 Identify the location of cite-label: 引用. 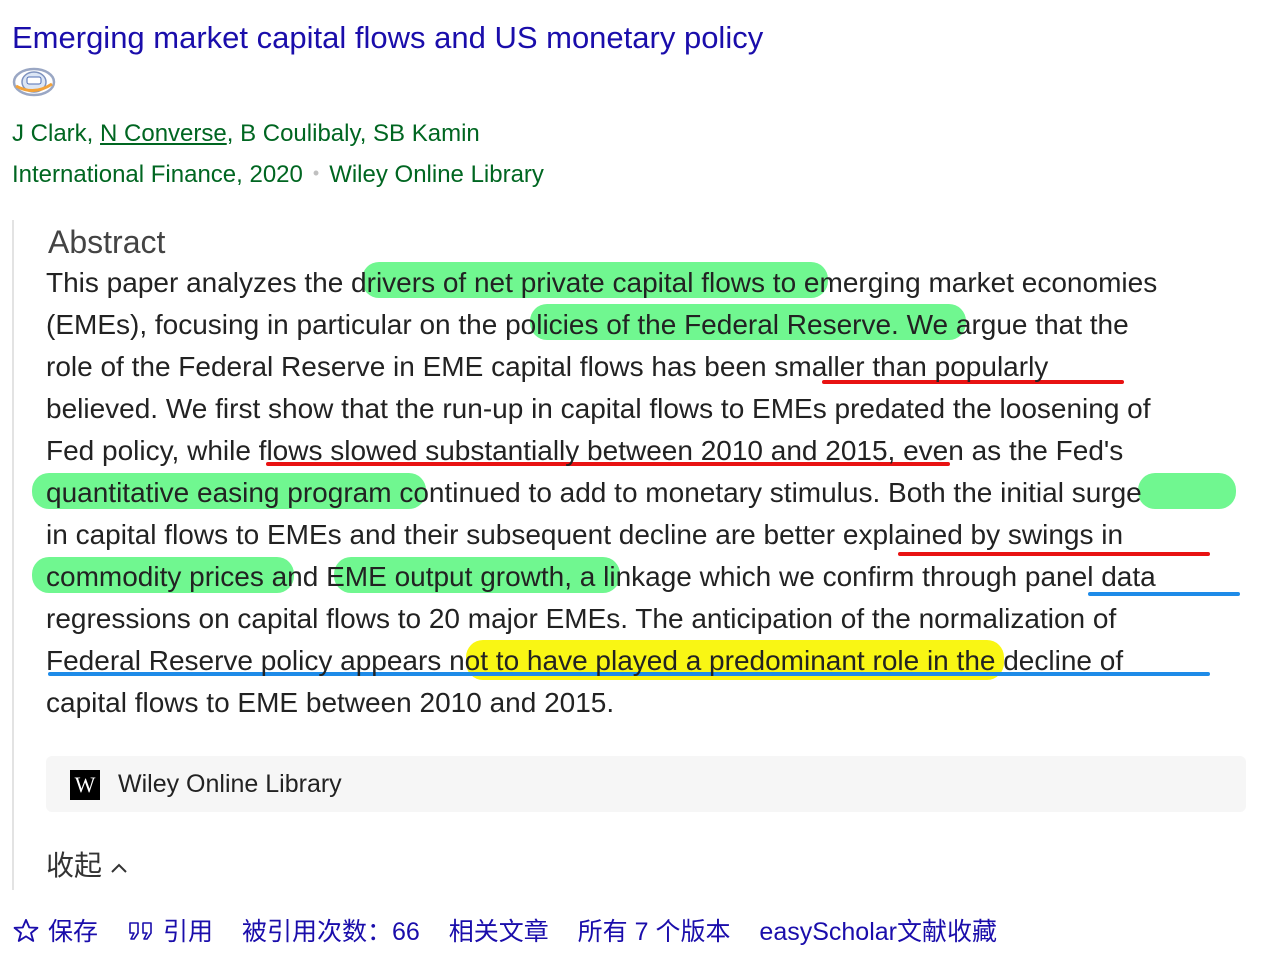
(187, 932).